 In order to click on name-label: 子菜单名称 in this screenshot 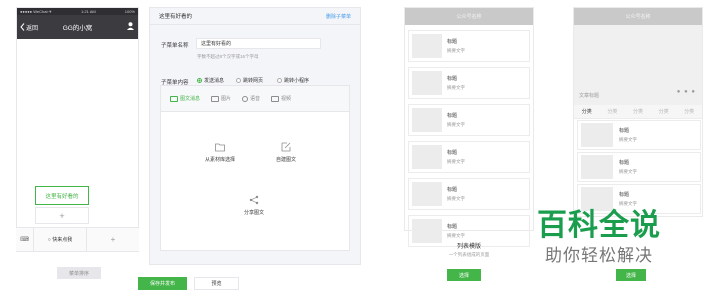, I will do `click(175, 46)`.